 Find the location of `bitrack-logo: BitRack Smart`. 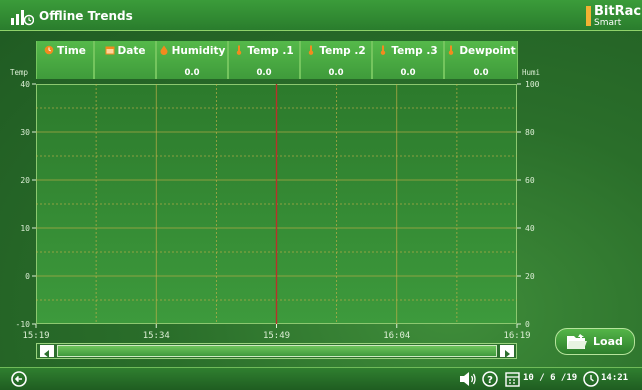

bitrack-logo: BitRack Smart is located at coordinates (614, 16).